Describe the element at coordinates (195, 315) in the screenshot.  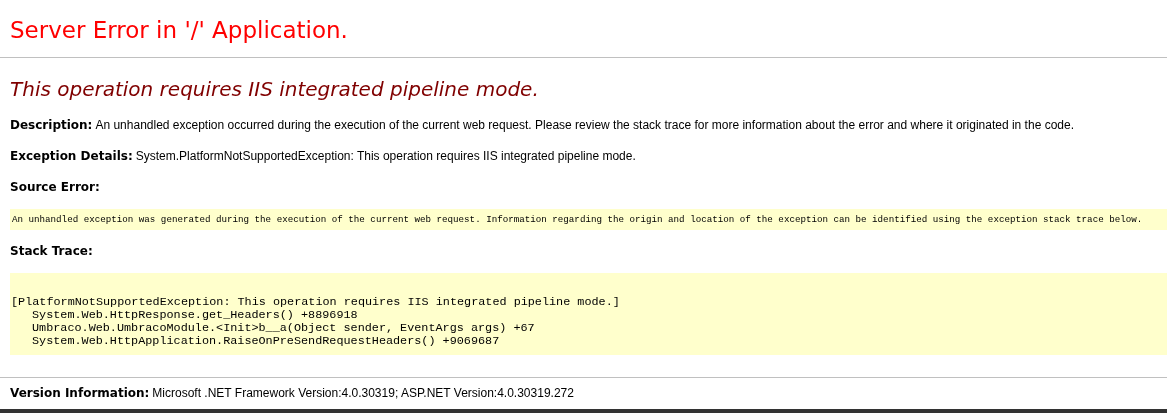
I see `stack-trace-line: System.Web.HttpResponse.get_Headers() +8896918` at that location.